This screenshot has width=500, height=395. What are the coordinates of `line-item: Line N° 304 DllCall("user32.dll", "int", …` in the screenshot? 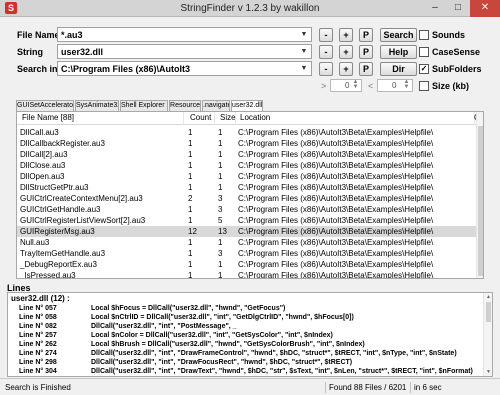 It's located at (246, 371).